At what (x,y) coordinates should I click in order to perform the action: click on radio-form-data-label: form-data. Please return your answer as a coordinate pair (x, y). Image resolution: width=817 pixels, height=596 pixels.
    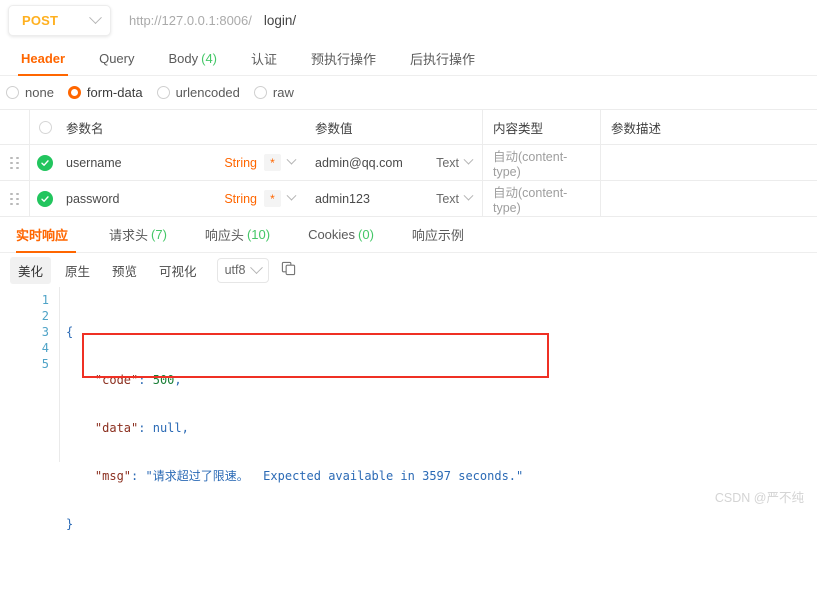
    Looking at the image, I should click on (114, 92).